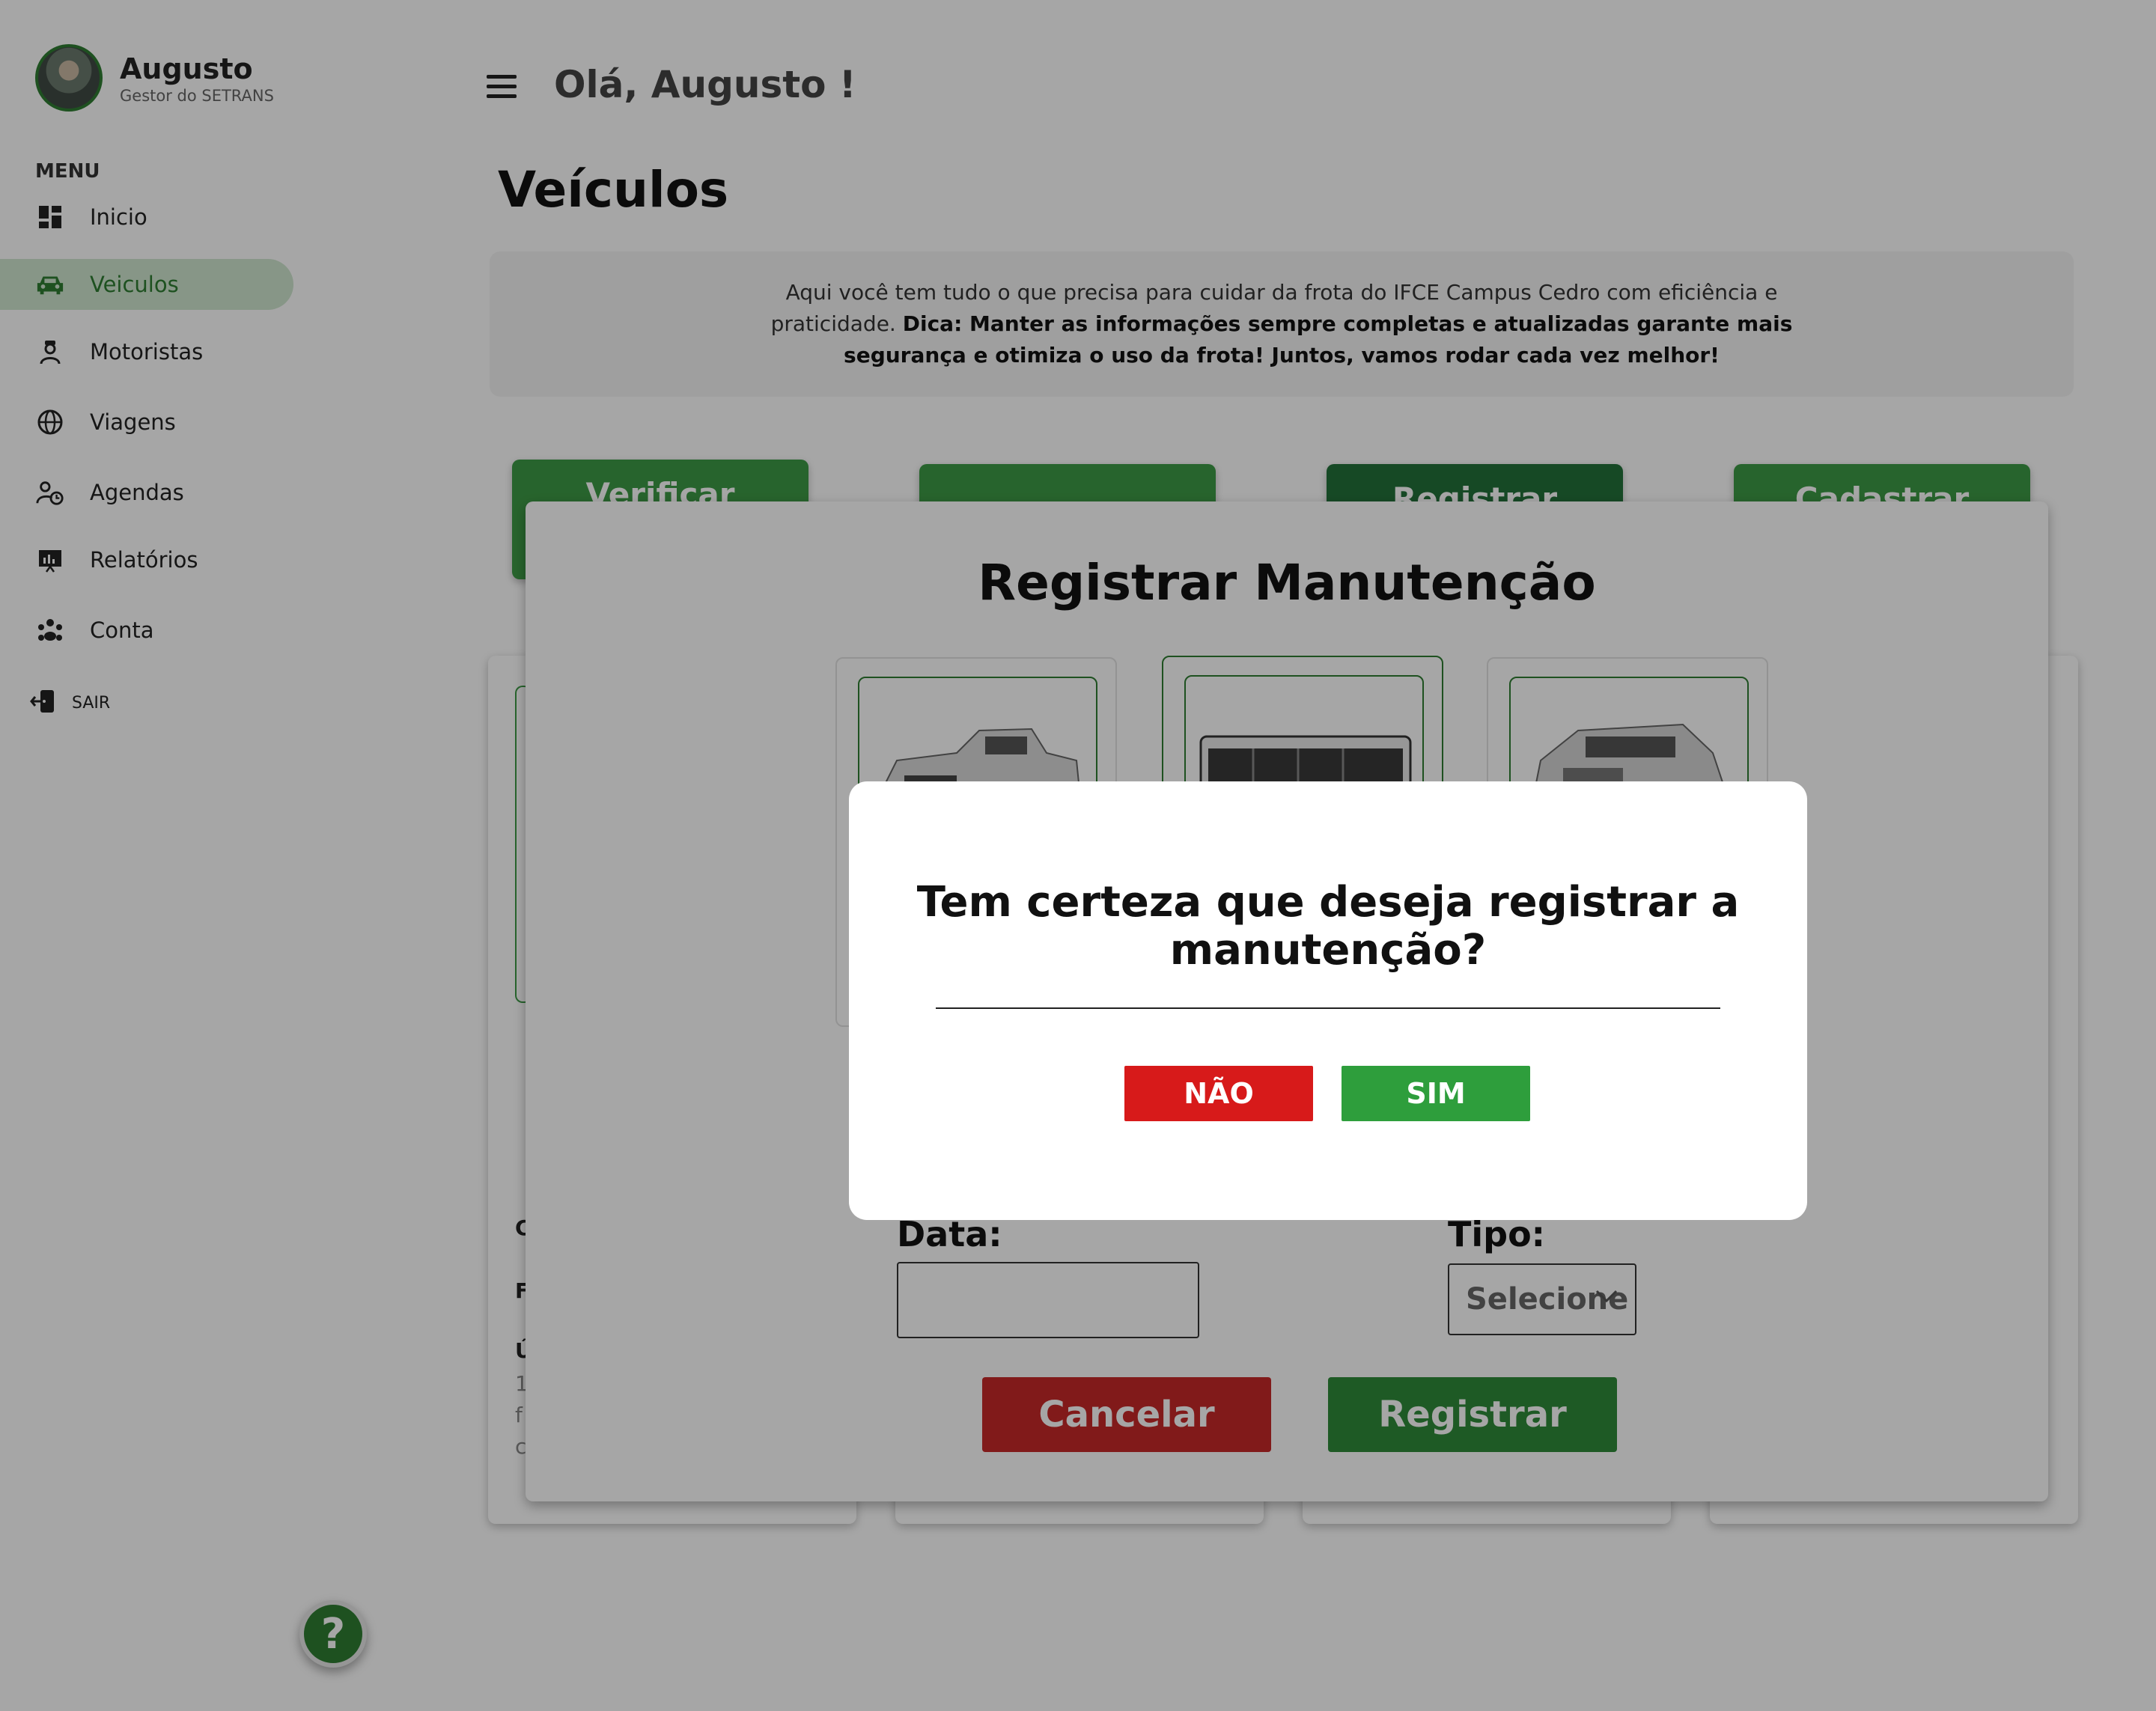 This screenshot has width=2156, height=1711. Describe the element at coordinates (1218, 1094) in the screenshot. I see `no-button: NÃO` at that location.